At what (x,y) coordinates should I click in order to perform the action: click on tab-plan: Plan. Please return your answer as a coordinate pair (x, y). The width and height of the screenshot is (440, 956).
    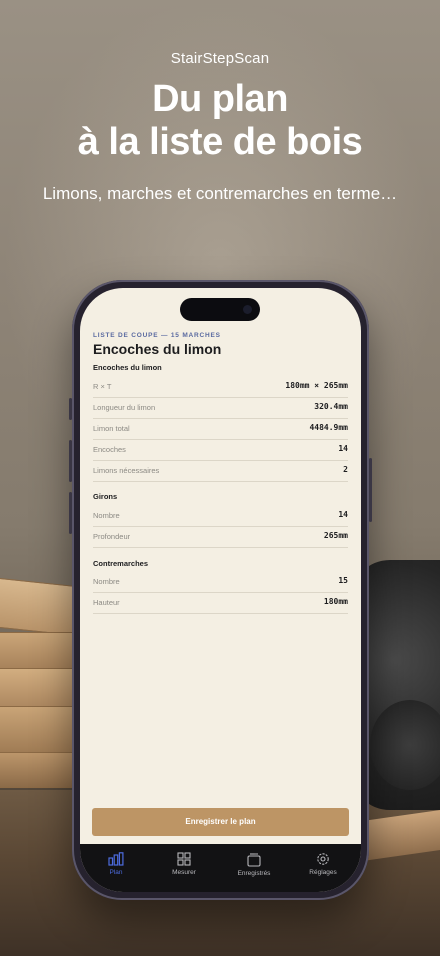
    Looking at the image, I should click on (116, 864).